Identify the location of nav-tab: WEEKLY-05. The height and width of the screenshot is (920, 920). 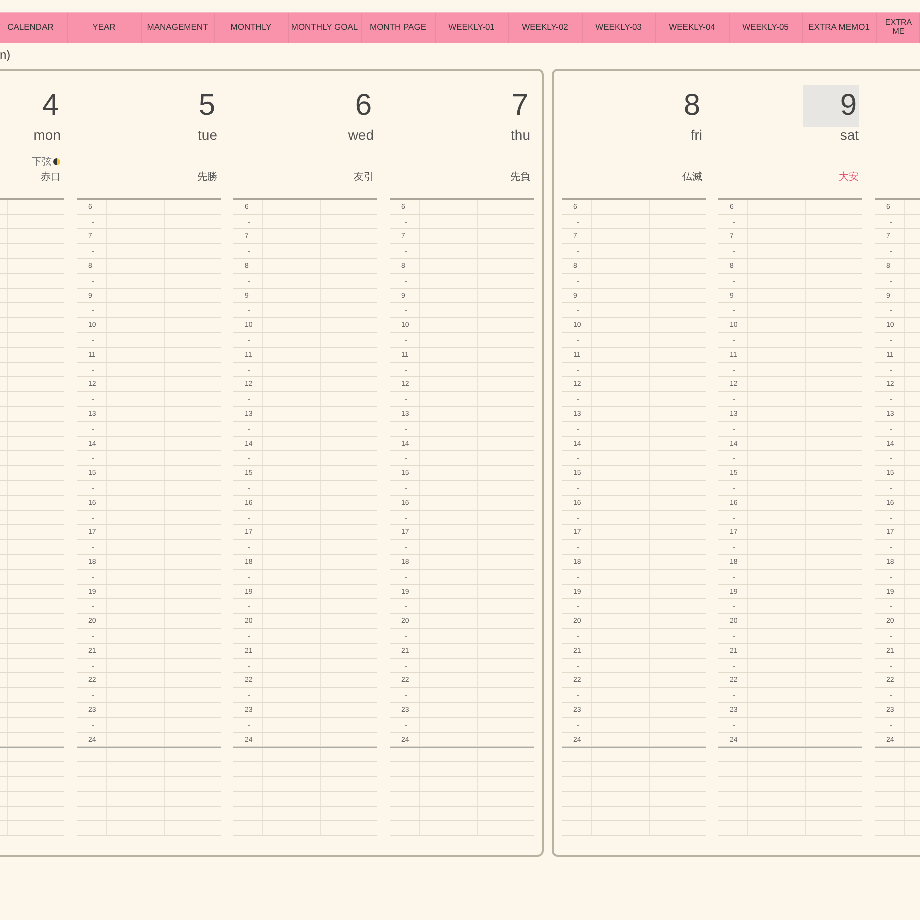
(766, 28).